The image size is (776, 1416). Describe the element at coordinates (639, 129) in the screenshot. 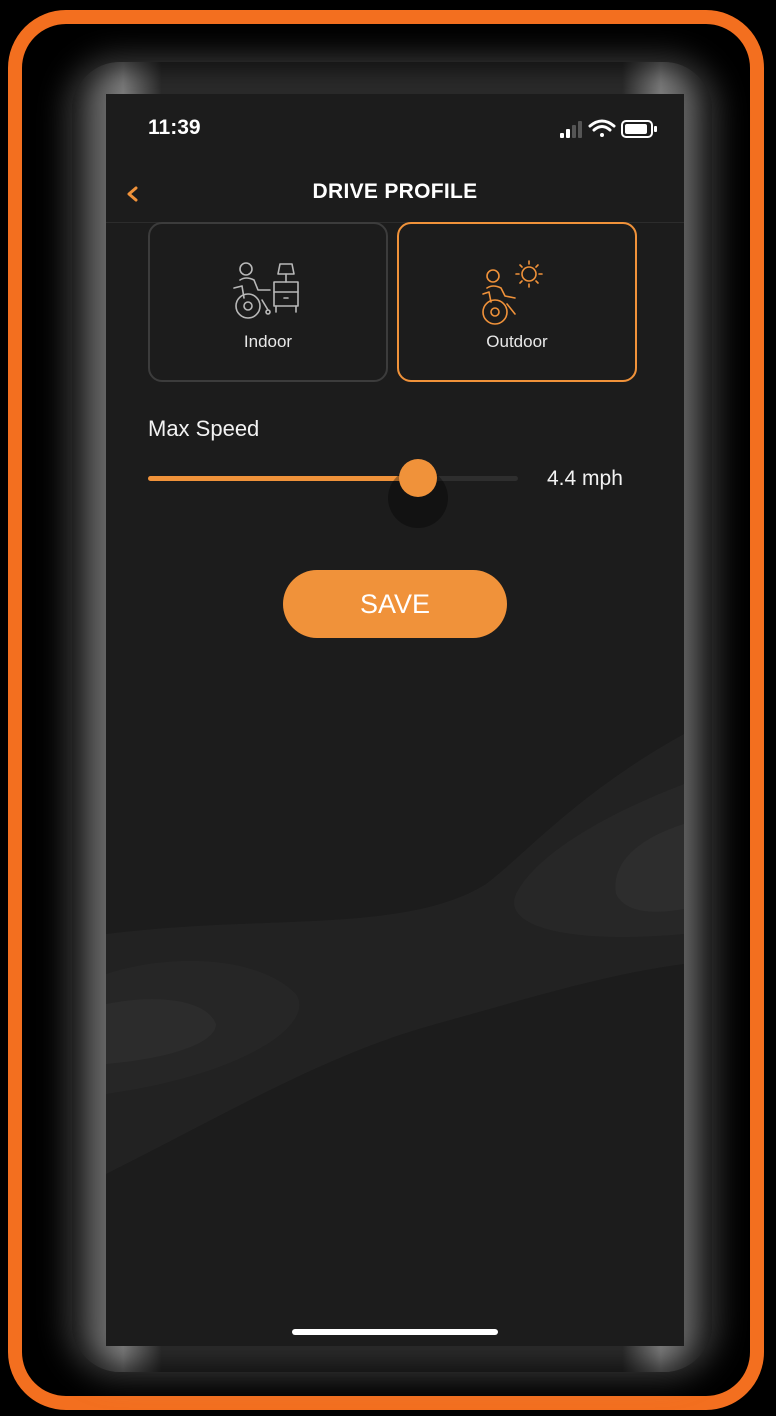

I see `battery-icon` at that location.